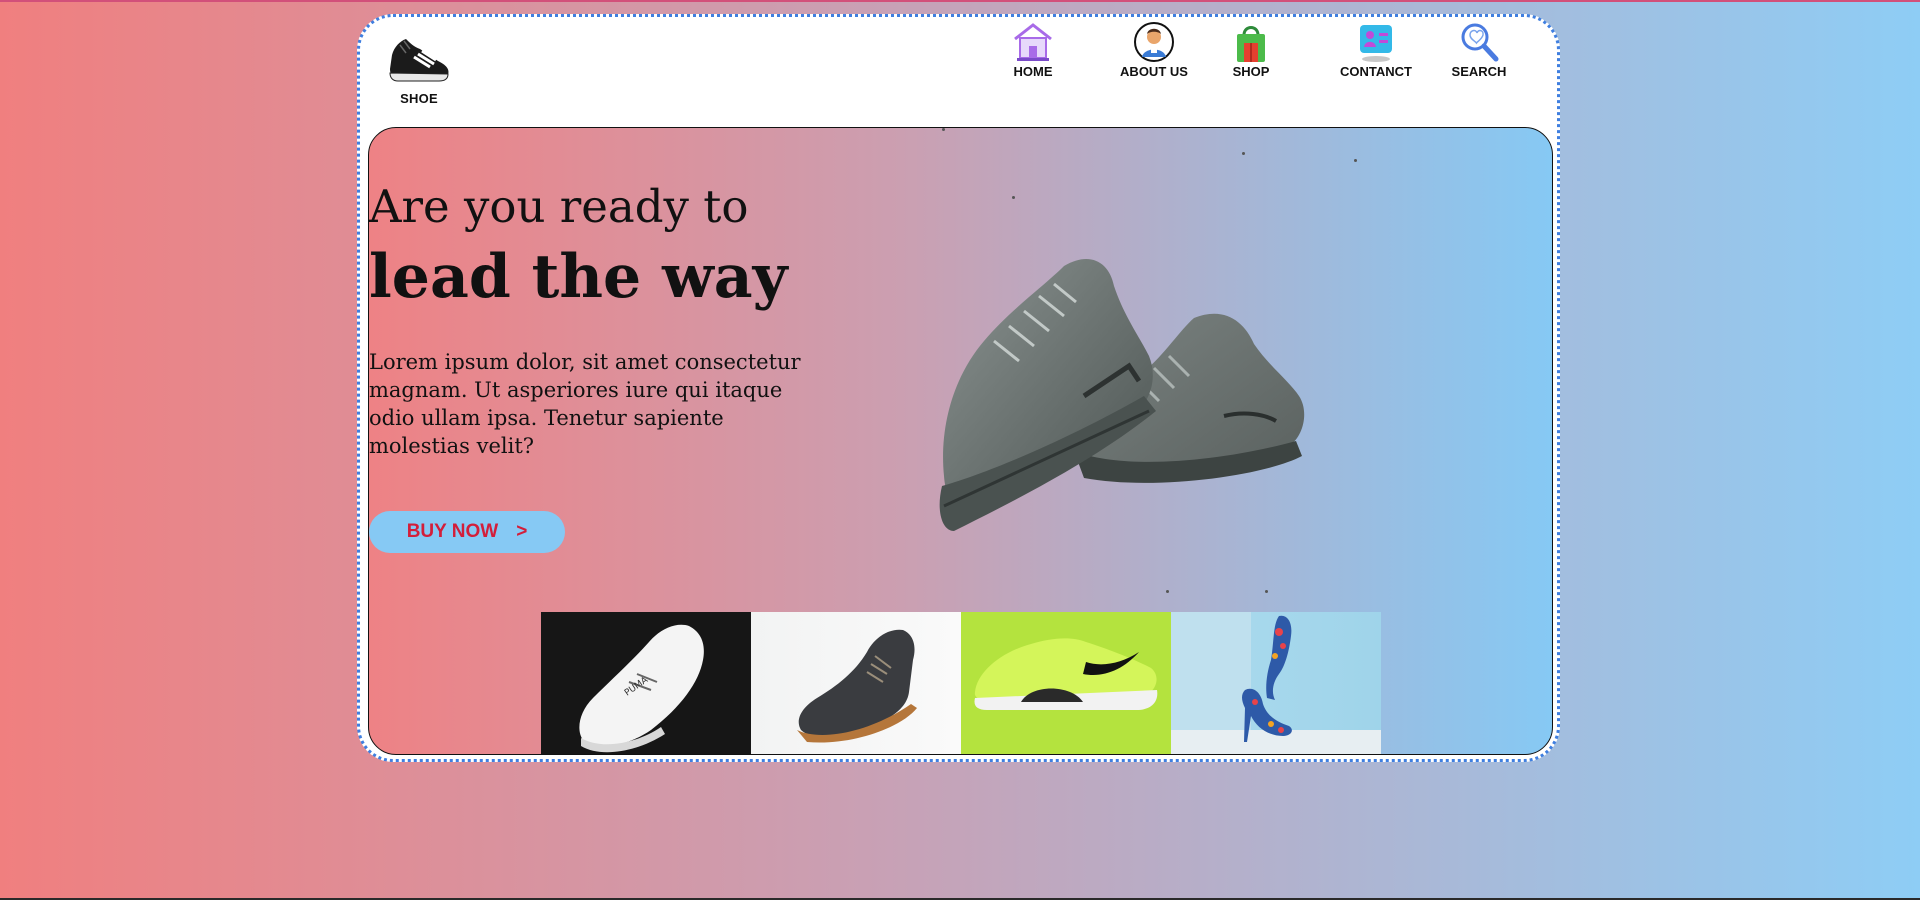  What do you see at coordinates (522, 531) in the screenshot?
I see `chevron-right-icon: >` at bounding box center [522, 531].